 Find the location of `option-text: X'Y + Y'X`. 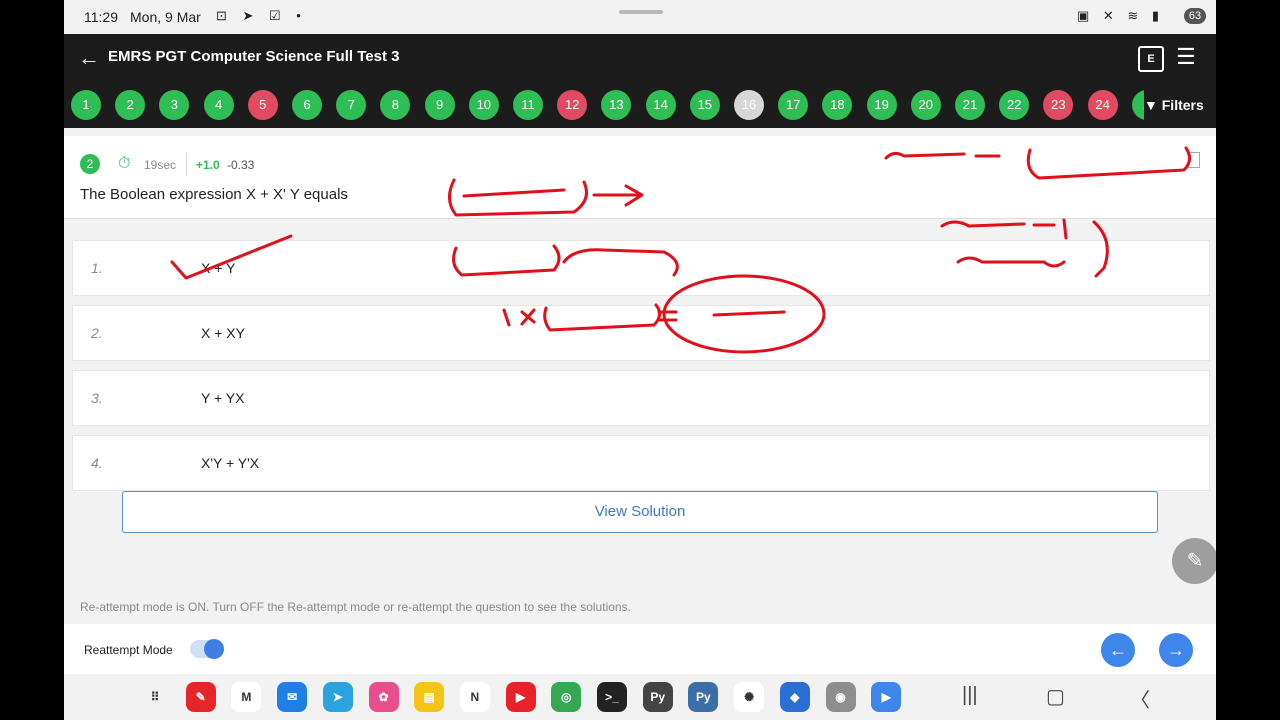

option-text: X'Y + Y'X is located at coordinates (230, 463).